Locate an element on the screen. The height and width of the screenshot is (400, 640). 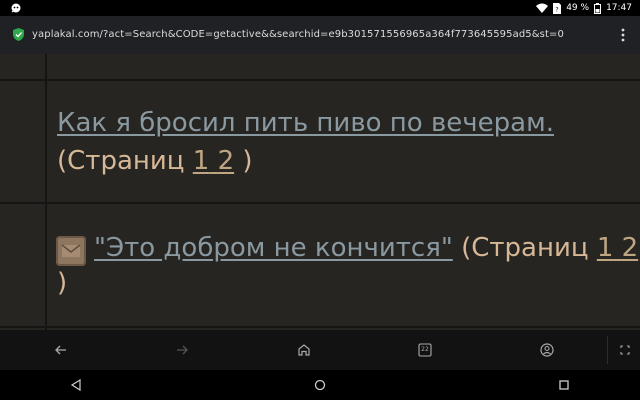
topic-title-link: "Это добром не кончится" is located at coordinates (273, 248).